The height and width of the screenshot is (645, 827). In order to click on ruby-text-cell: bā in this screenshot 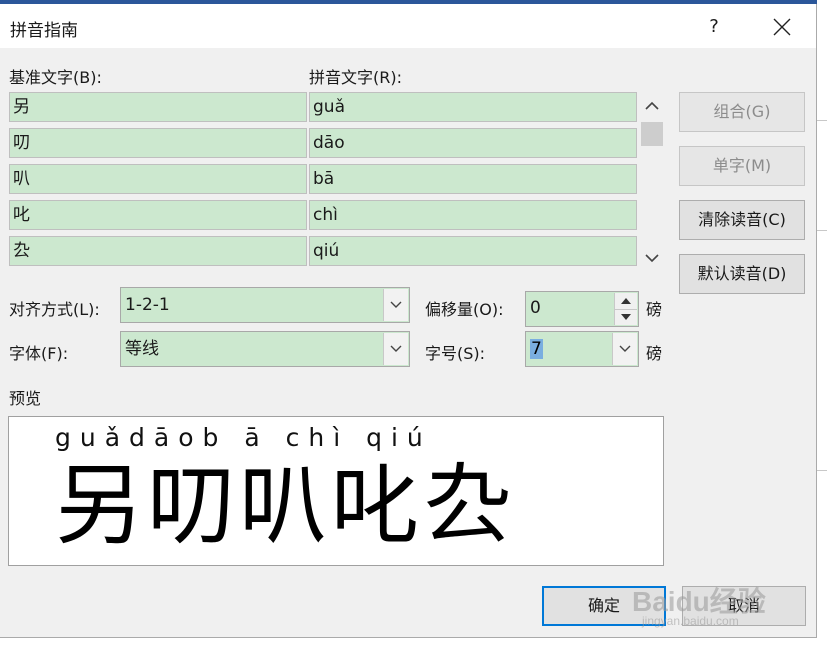, I will do `click(473, 179)`.